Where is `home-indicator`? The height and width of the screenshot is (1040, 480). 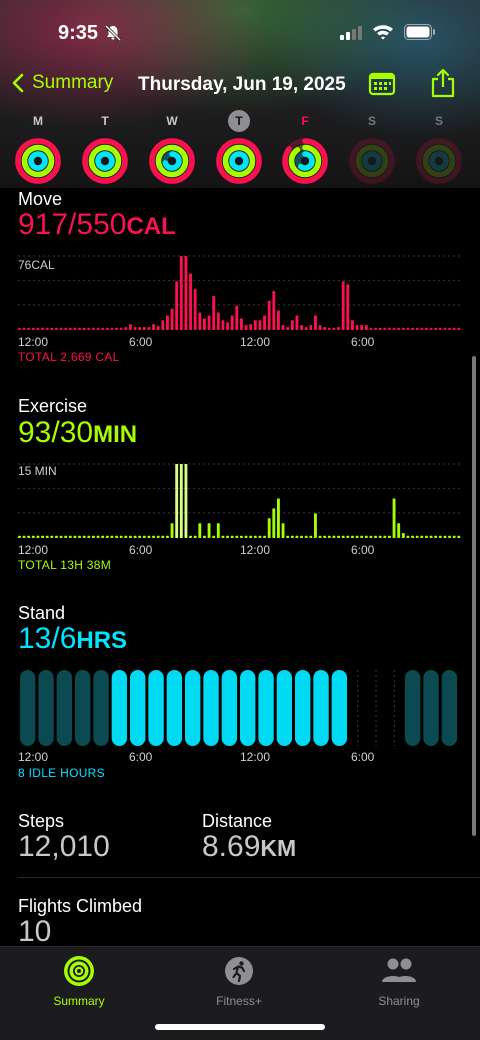 home-indicator is located at coordinates (240, 1027).